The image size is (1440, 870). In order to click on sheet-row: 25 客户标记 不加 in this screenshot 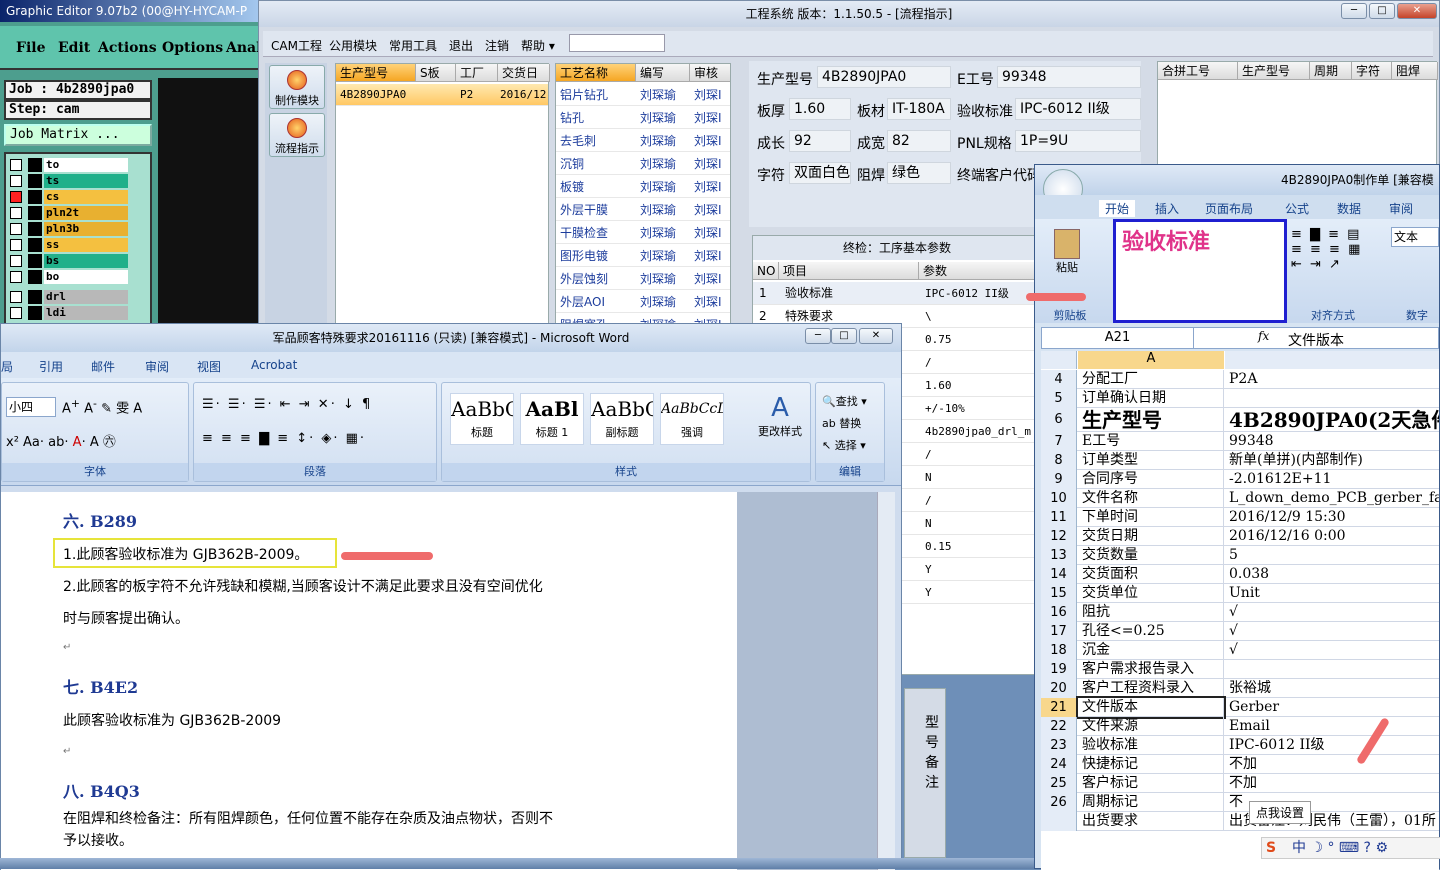, I will do `click(1240, 783)`.